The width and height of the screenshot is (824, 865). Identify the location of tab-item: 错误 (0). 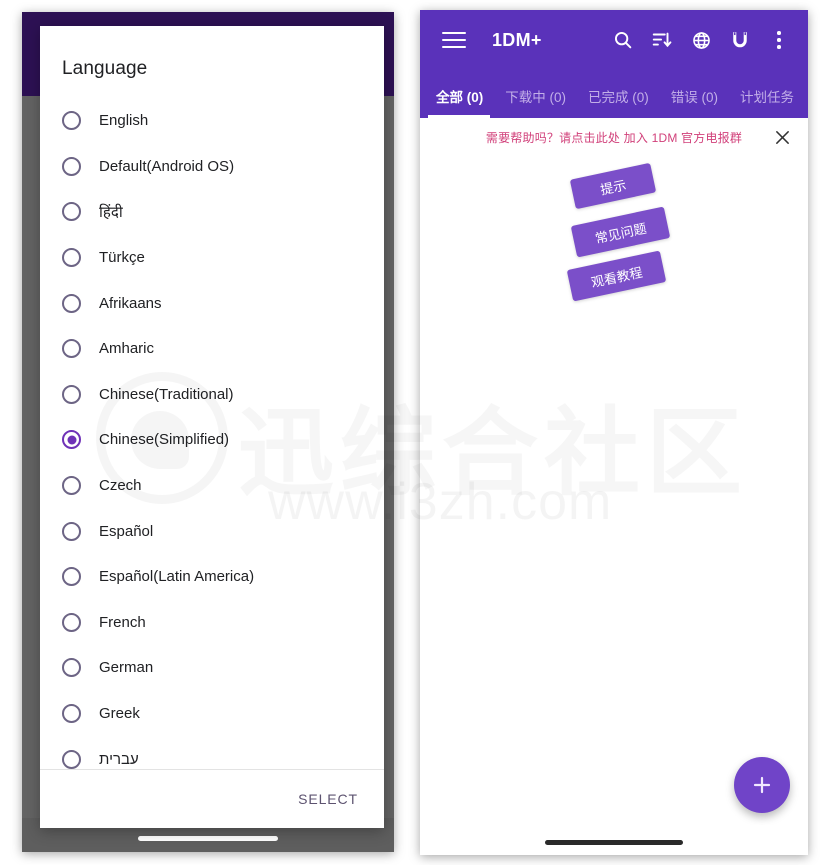
(694, 102).